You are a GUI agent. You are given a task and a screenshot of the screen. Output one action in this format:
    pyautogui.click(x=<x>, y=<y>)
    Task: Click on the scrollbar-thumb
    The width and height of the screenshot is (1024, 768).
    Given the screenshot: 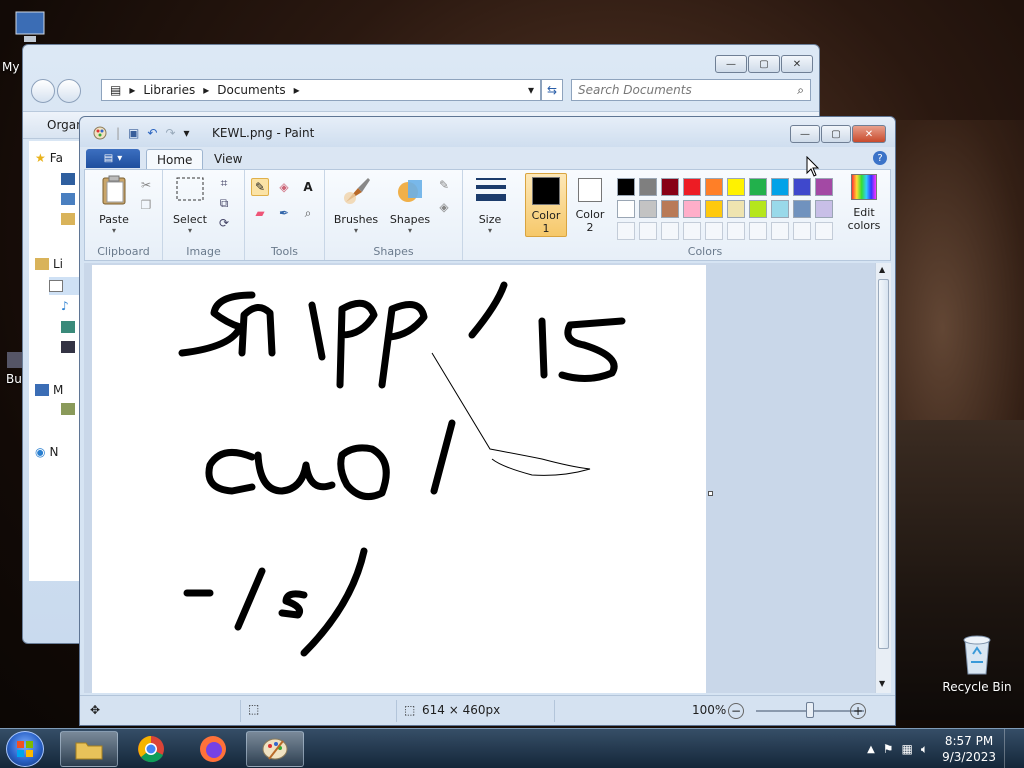 What is the action you would take?
    pyautogui.click(x=883, y=464)
    